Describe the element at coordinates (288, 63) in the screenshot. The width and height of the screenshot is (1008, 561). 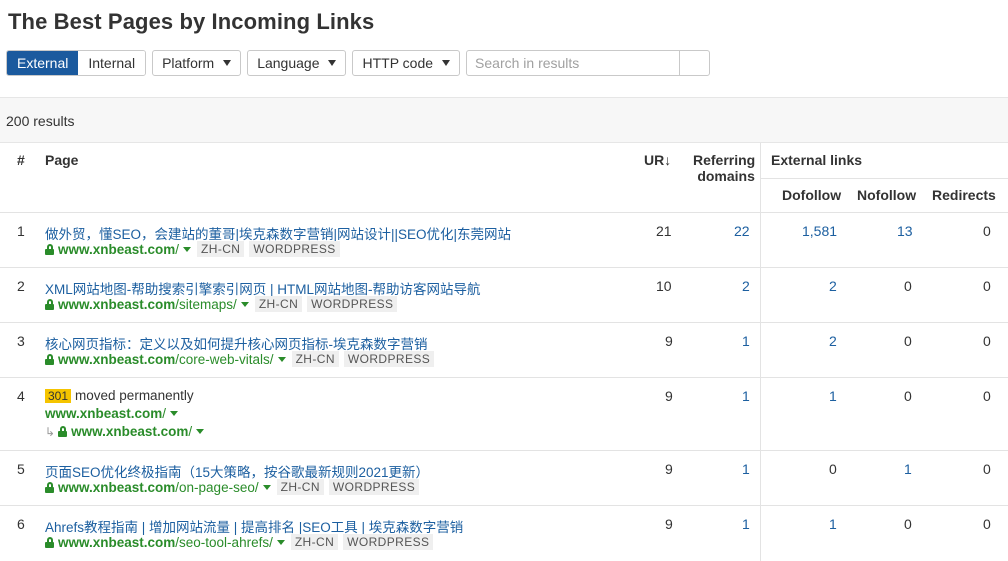
I see `language-dropdown-label: Language` at that location.